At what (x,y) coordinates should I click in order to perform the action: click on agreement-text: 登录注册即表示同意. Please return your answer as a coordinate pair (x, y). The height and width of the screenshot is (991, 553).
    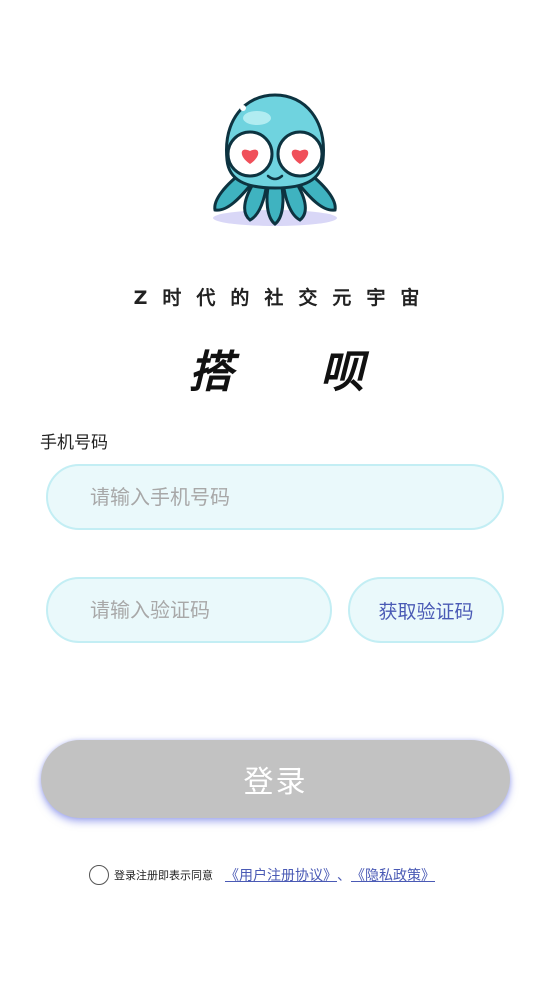
    Looking at the image, I should click on (163, 875).